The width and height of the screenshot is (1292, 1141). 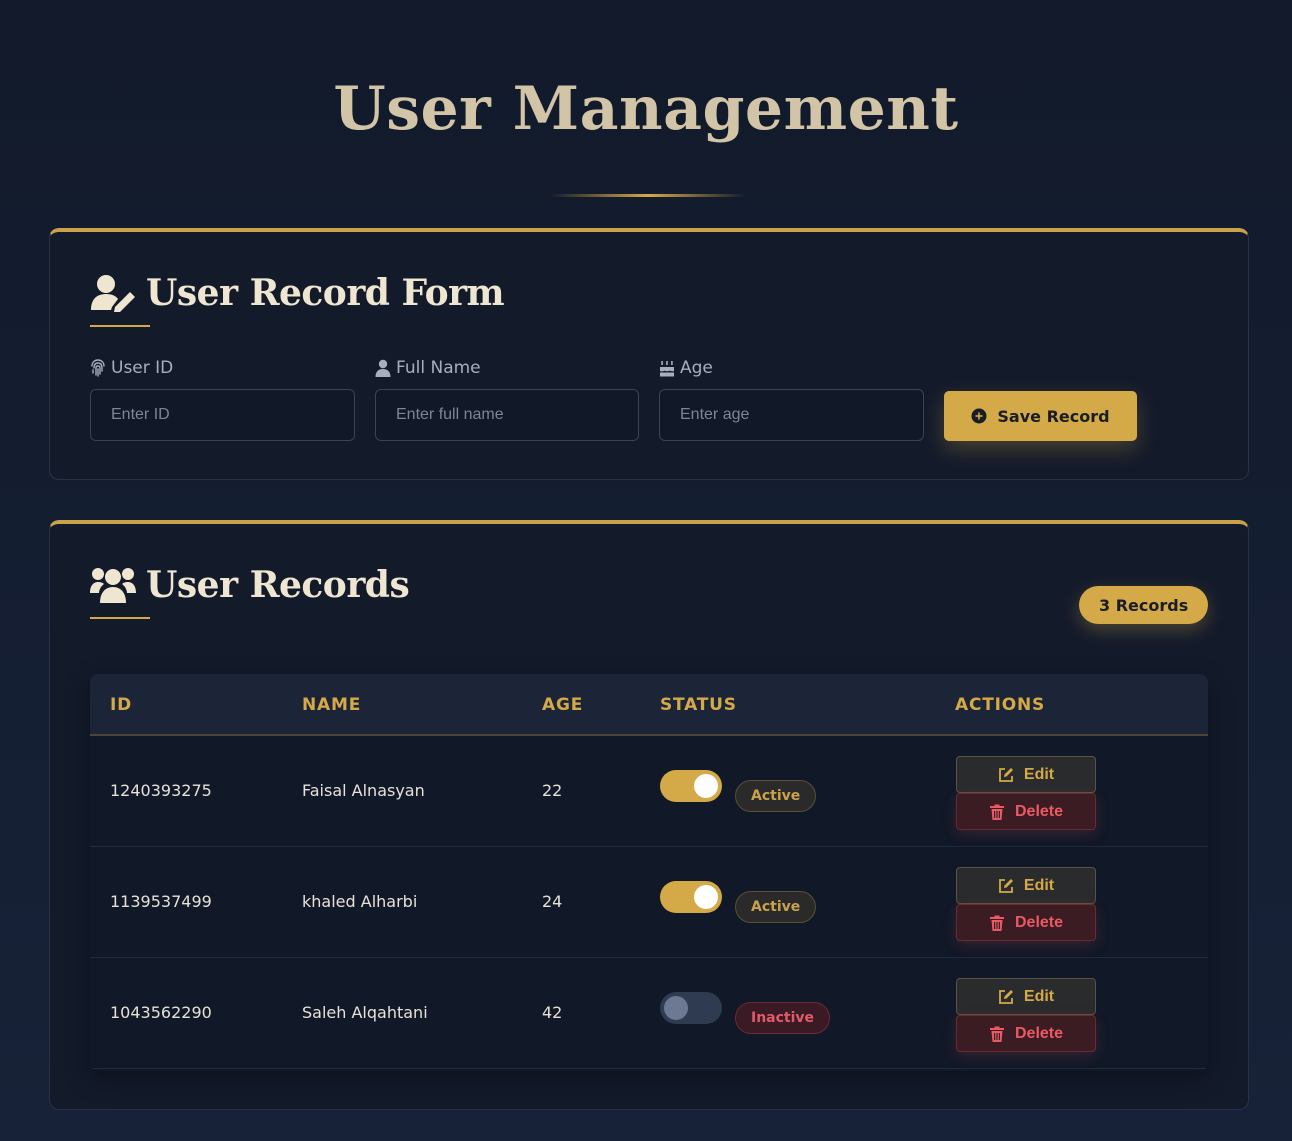 I want to click on birthday-cake-icon, so click(x=667, y=369).